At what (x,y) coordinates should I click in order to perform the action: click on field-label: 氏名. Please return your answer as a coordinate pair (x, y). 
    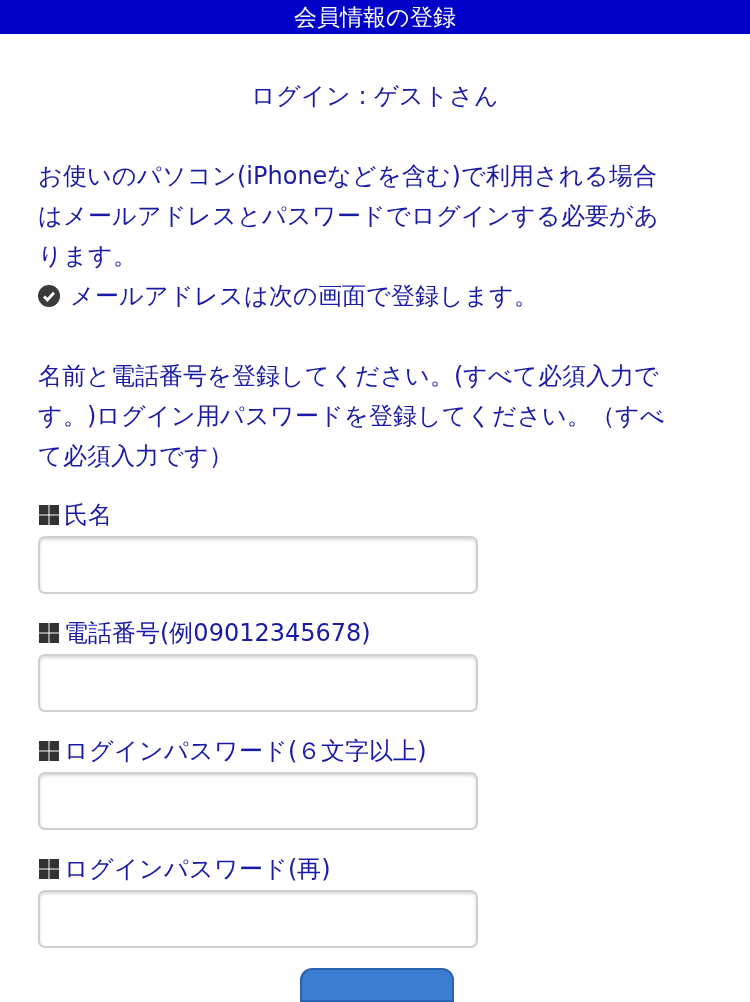
    Looking at the image, I should click on (88, 515).